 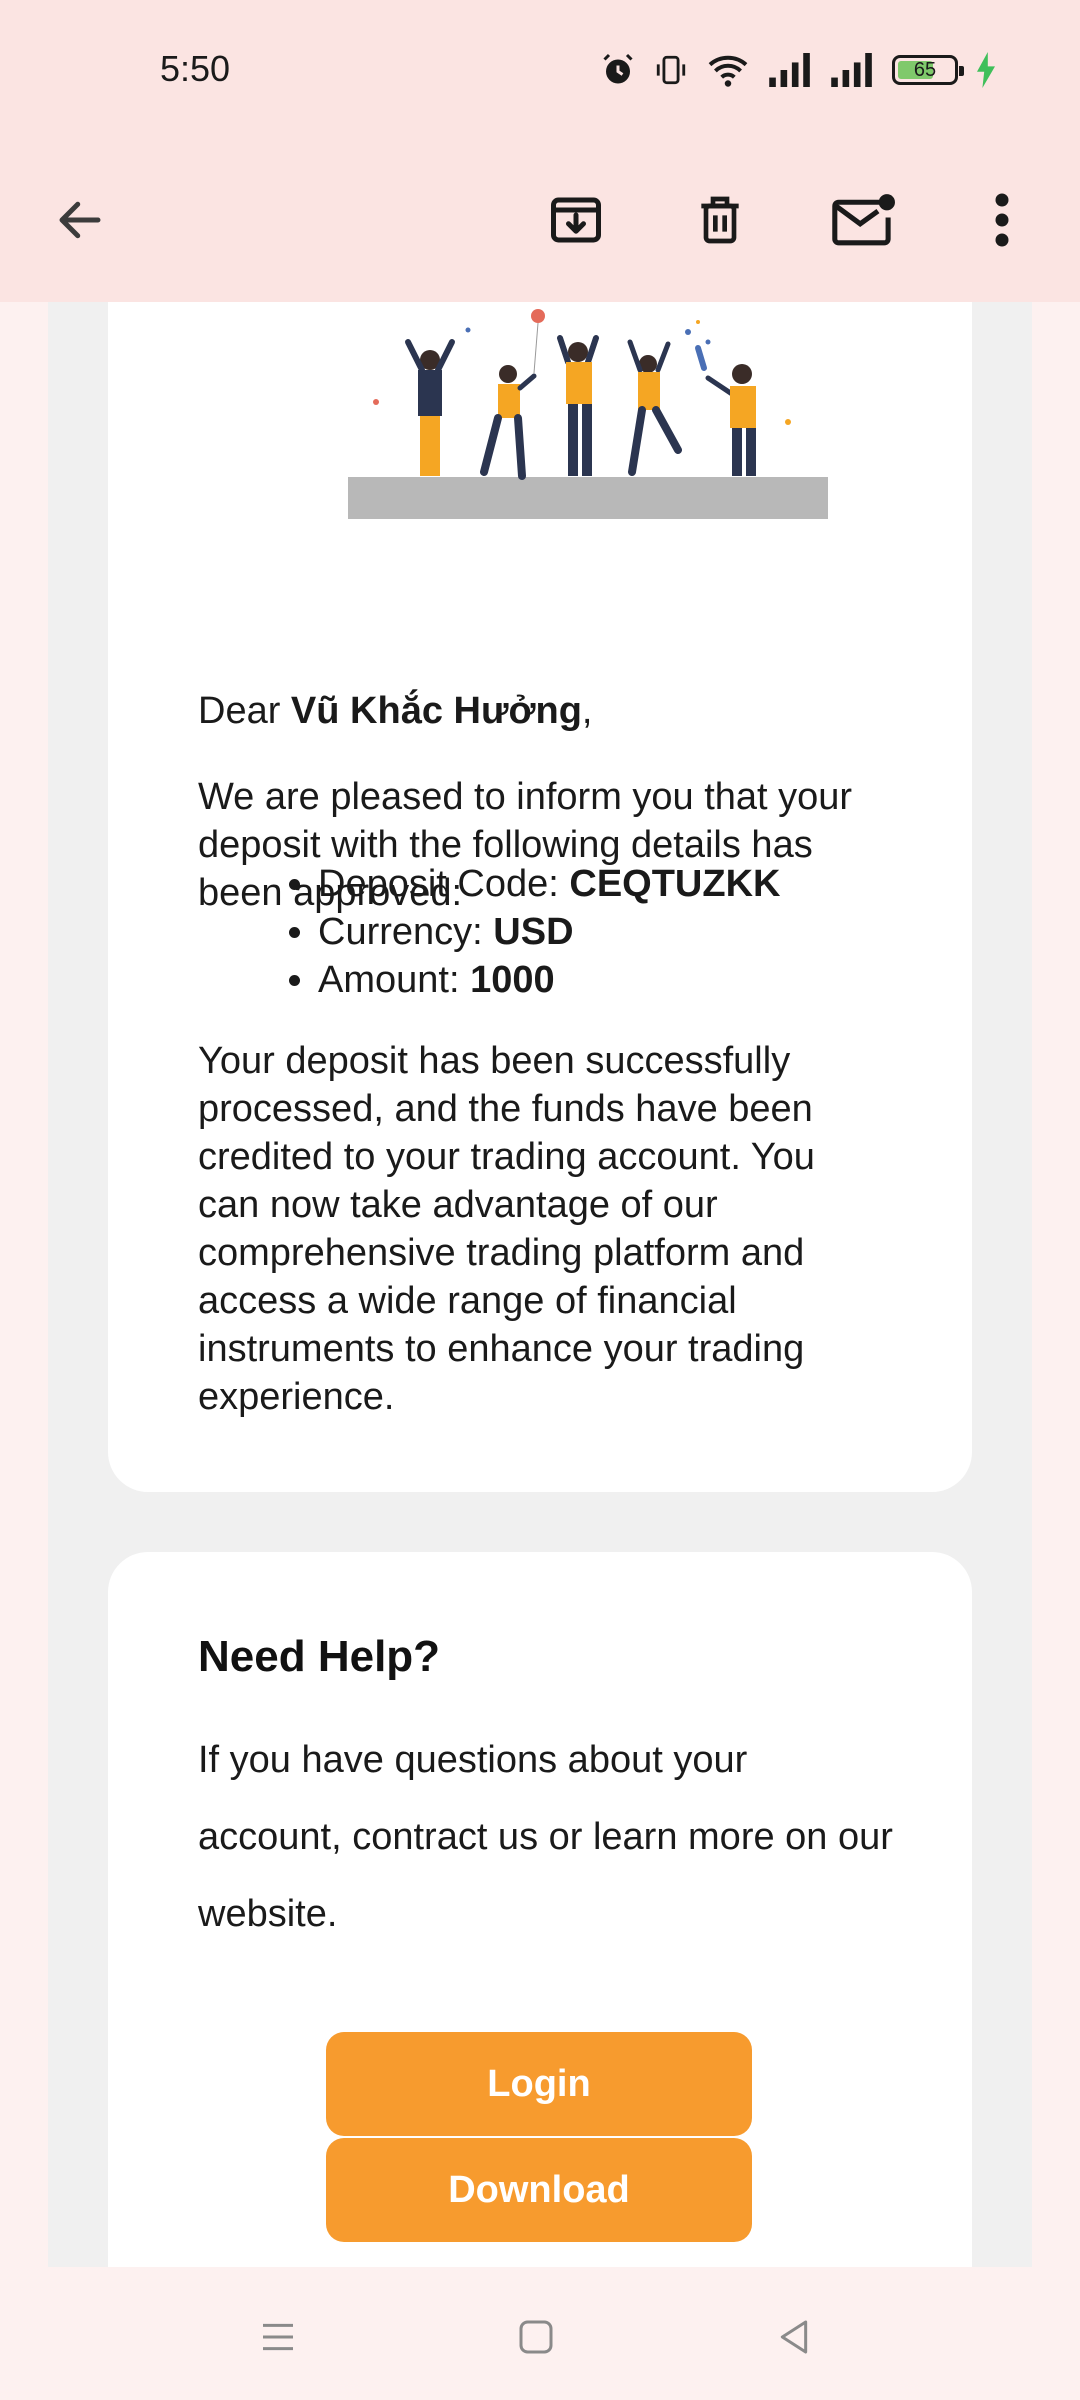 What do you see at coordinates (675, 884) in the screenshot?
I see `deposit-code: CEQTUZKK` at bounding box center [675, 884].